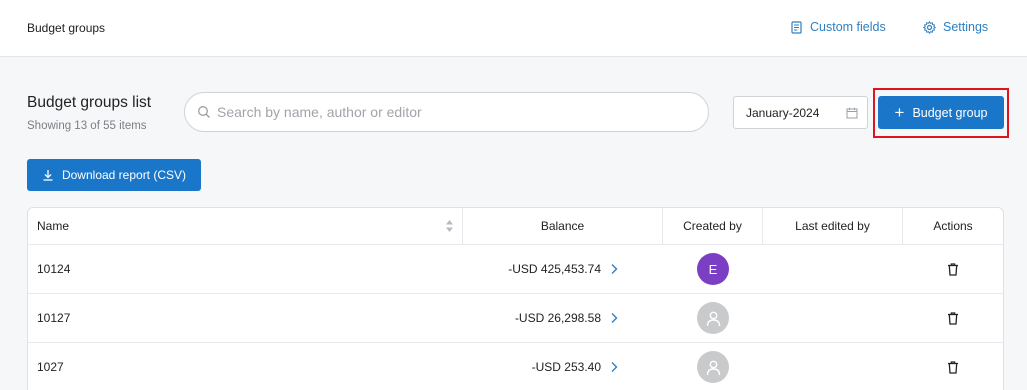 This screenshot has width=1027, height=390. I want to click on add-budget-group-label: Budget group, so click(950, 112).